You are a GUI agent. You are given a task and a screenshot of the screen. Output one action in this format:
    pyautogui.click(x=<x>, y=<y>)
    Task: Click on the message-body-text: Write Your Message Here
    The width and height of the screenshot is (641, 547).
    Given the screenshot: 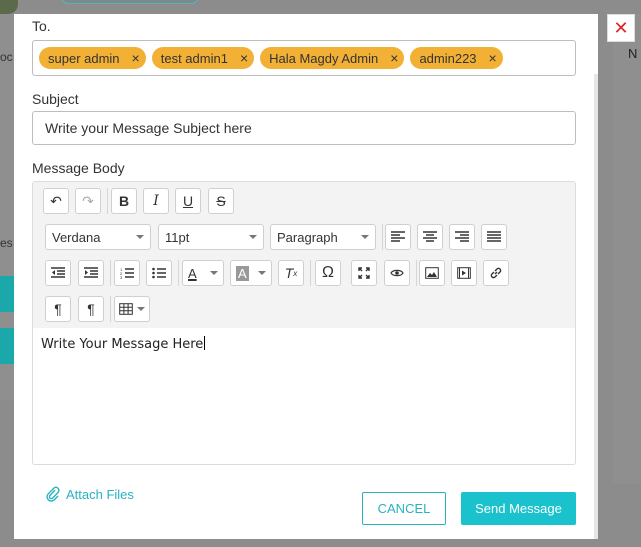 What is the action you would take?
    pyautogui.click(x=122, y=344)
    